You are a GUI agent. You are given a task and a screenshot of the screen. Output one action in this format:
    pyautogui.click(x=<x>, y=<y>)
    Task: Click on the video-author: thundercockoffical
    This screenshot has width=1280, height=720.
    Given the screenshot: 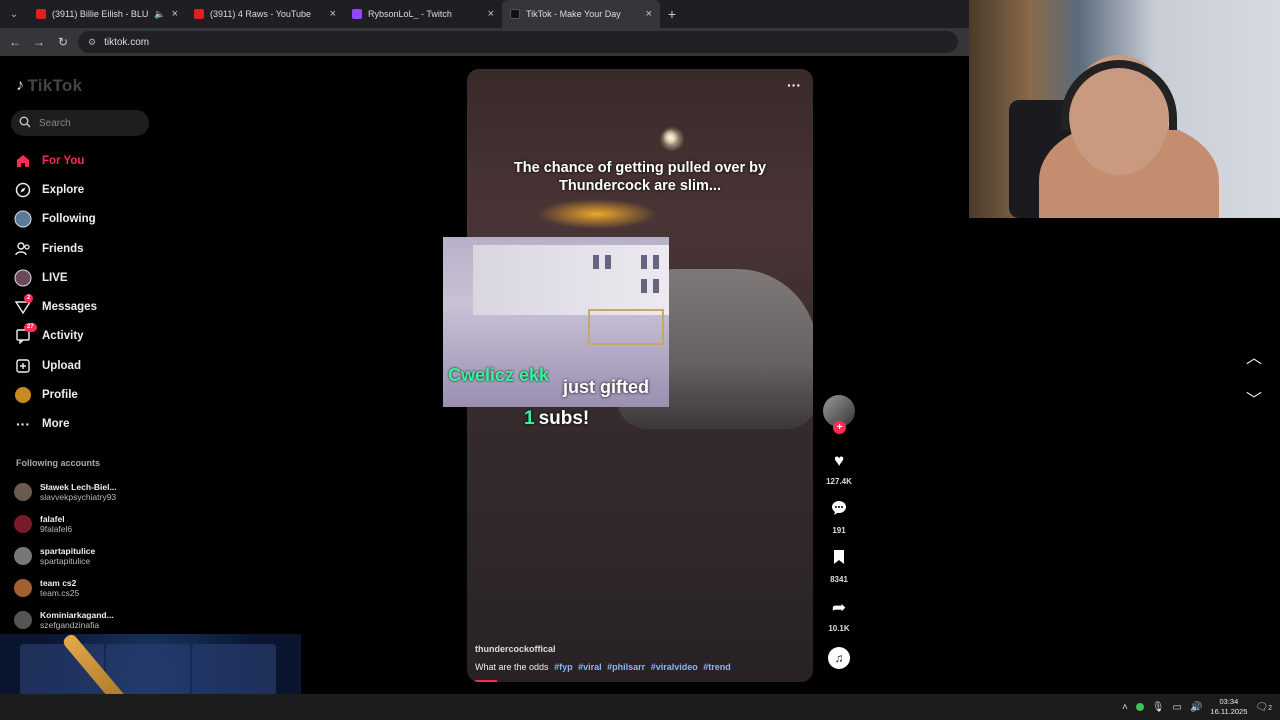 What is the action you would take?
    pyautogui.click(x=515, y=649)
    